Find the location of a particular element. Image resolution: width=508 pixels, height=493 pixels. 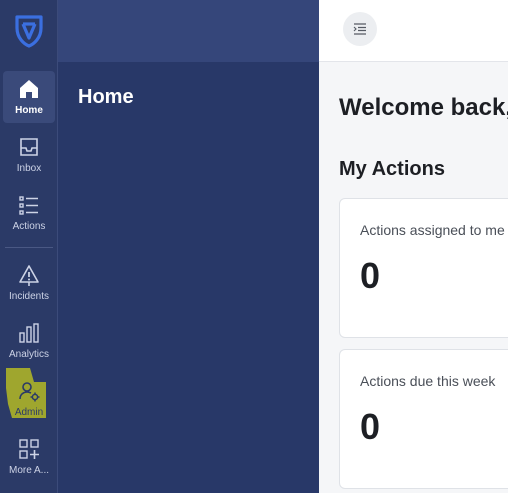

rail-item-home: Home is located at coordinates (29, 97).